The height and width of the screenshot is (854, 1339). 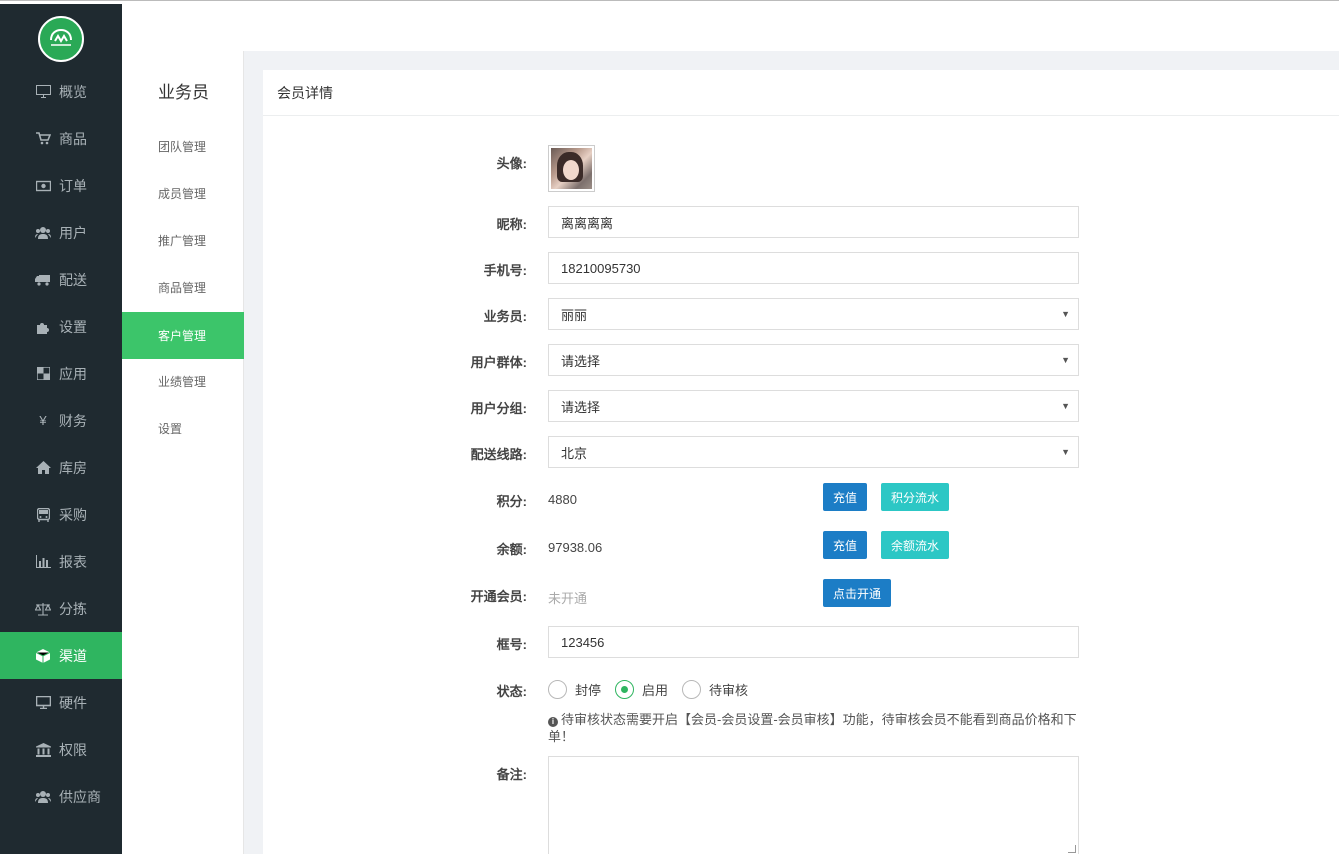 What do you see at coordinates (43, 420) in the screenshot?
I see `yen-icon: ¥` at bounding box center [43, 420].